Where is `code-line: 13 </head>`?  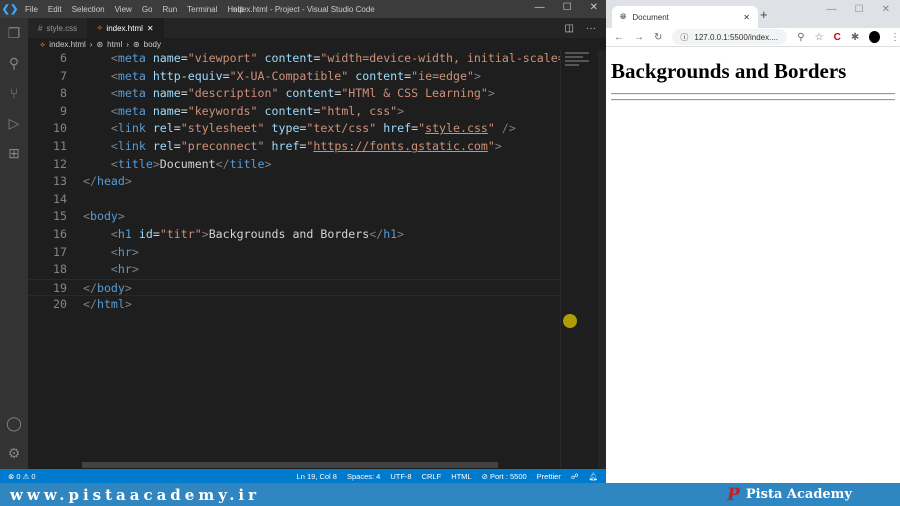 code-line: 13 </head> is located at coordinates (294, 182).